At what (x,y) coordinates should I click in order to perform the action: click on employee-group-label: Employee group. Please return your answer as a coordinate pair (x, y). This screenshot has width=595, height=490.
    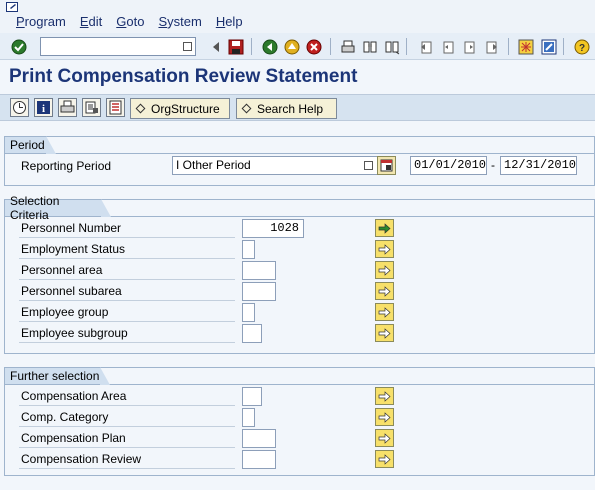
    Looking at the image, I should click on (127, 312).